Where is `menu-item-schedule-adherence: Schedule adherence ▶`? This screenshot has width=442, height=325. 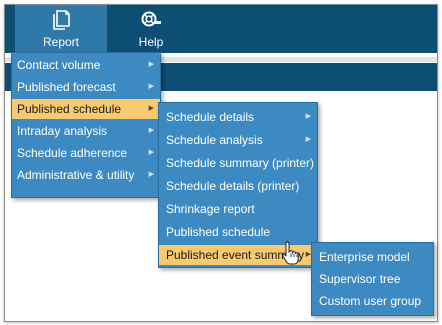 menu-item-schedule-adherence: Schedule adherence ▶ is located at coordinates (86, 153).